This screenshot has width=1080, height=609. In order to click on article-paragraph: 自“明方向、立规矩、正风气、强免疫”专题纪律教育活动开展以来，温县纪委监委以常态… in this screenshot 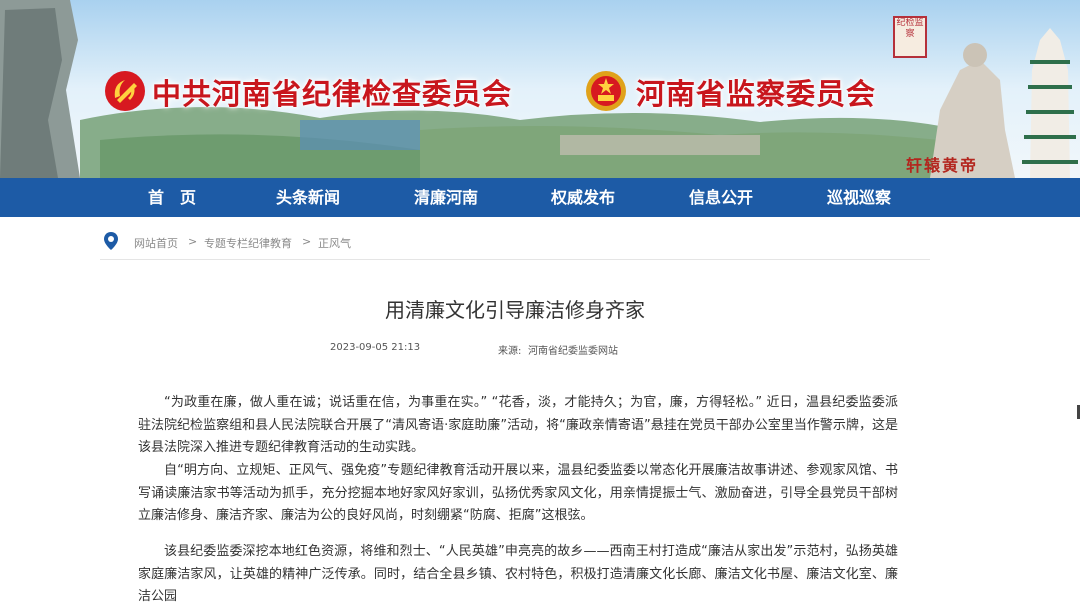, I will do `click(518, 493)`.